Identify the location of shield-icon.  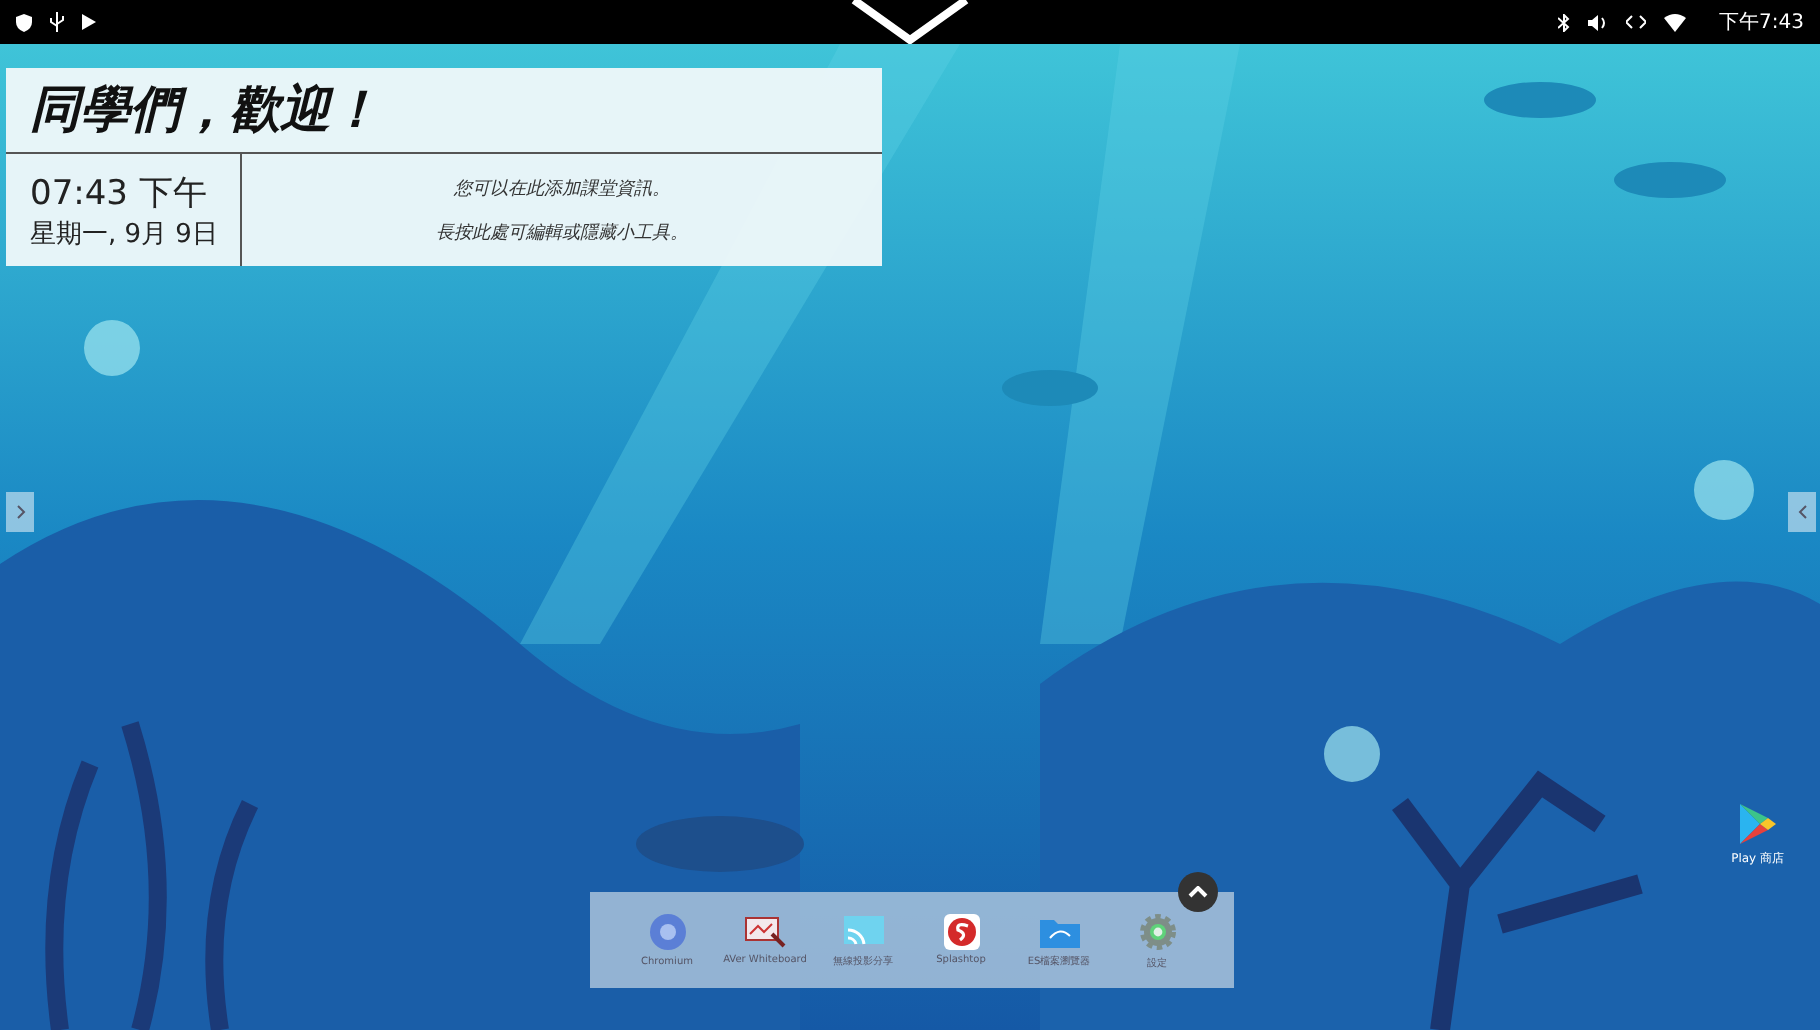
(24, 22).